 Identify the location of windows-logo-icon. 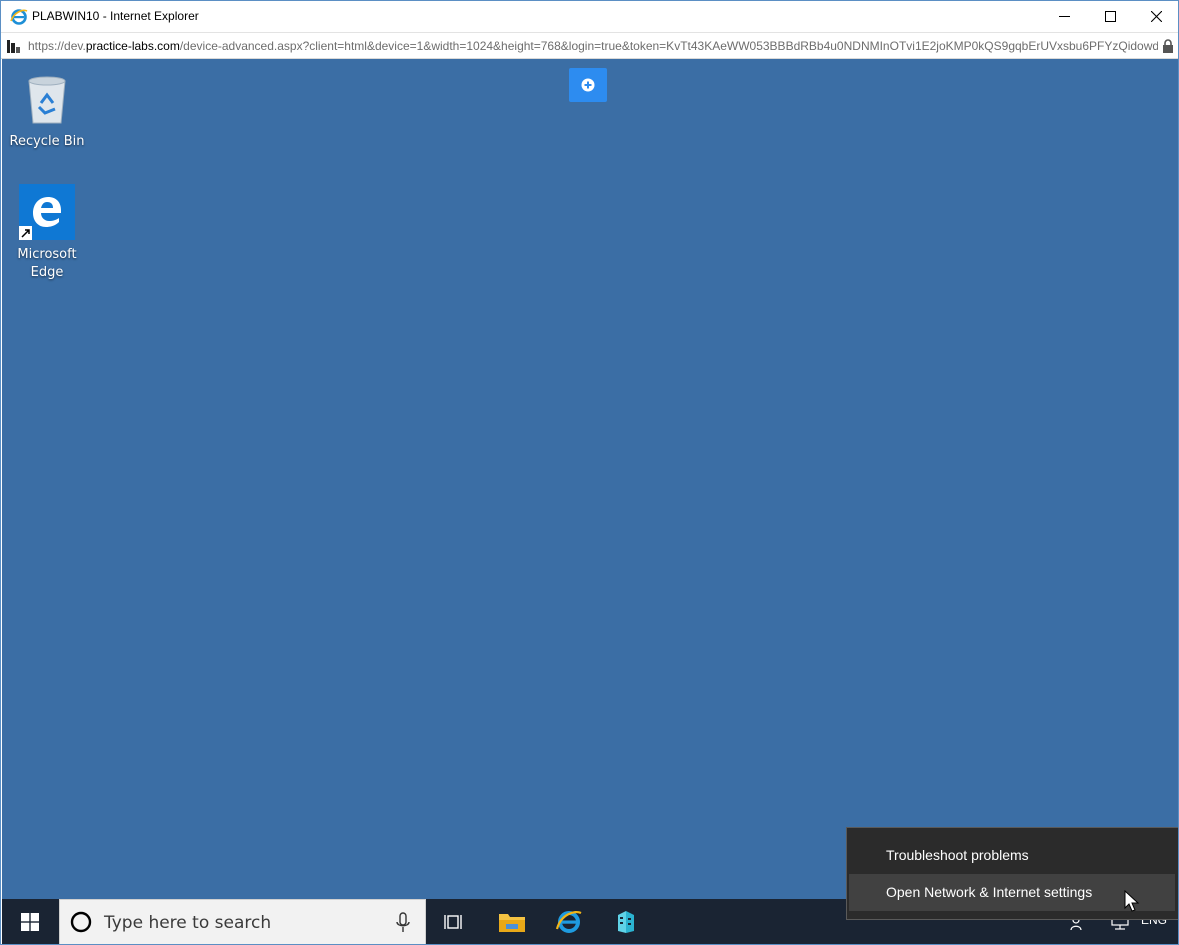
(30, 922).